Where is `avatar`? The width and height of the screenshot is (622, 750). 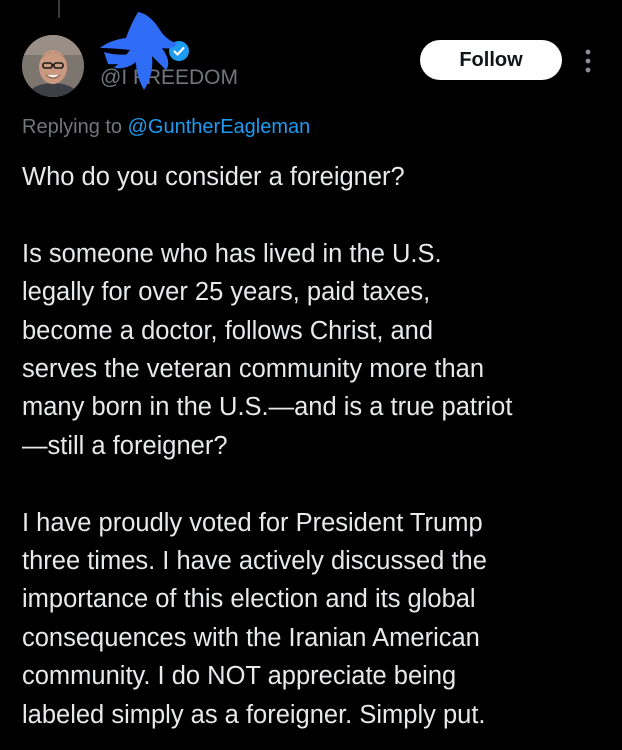
avatar is located at coordinates (53, 66).